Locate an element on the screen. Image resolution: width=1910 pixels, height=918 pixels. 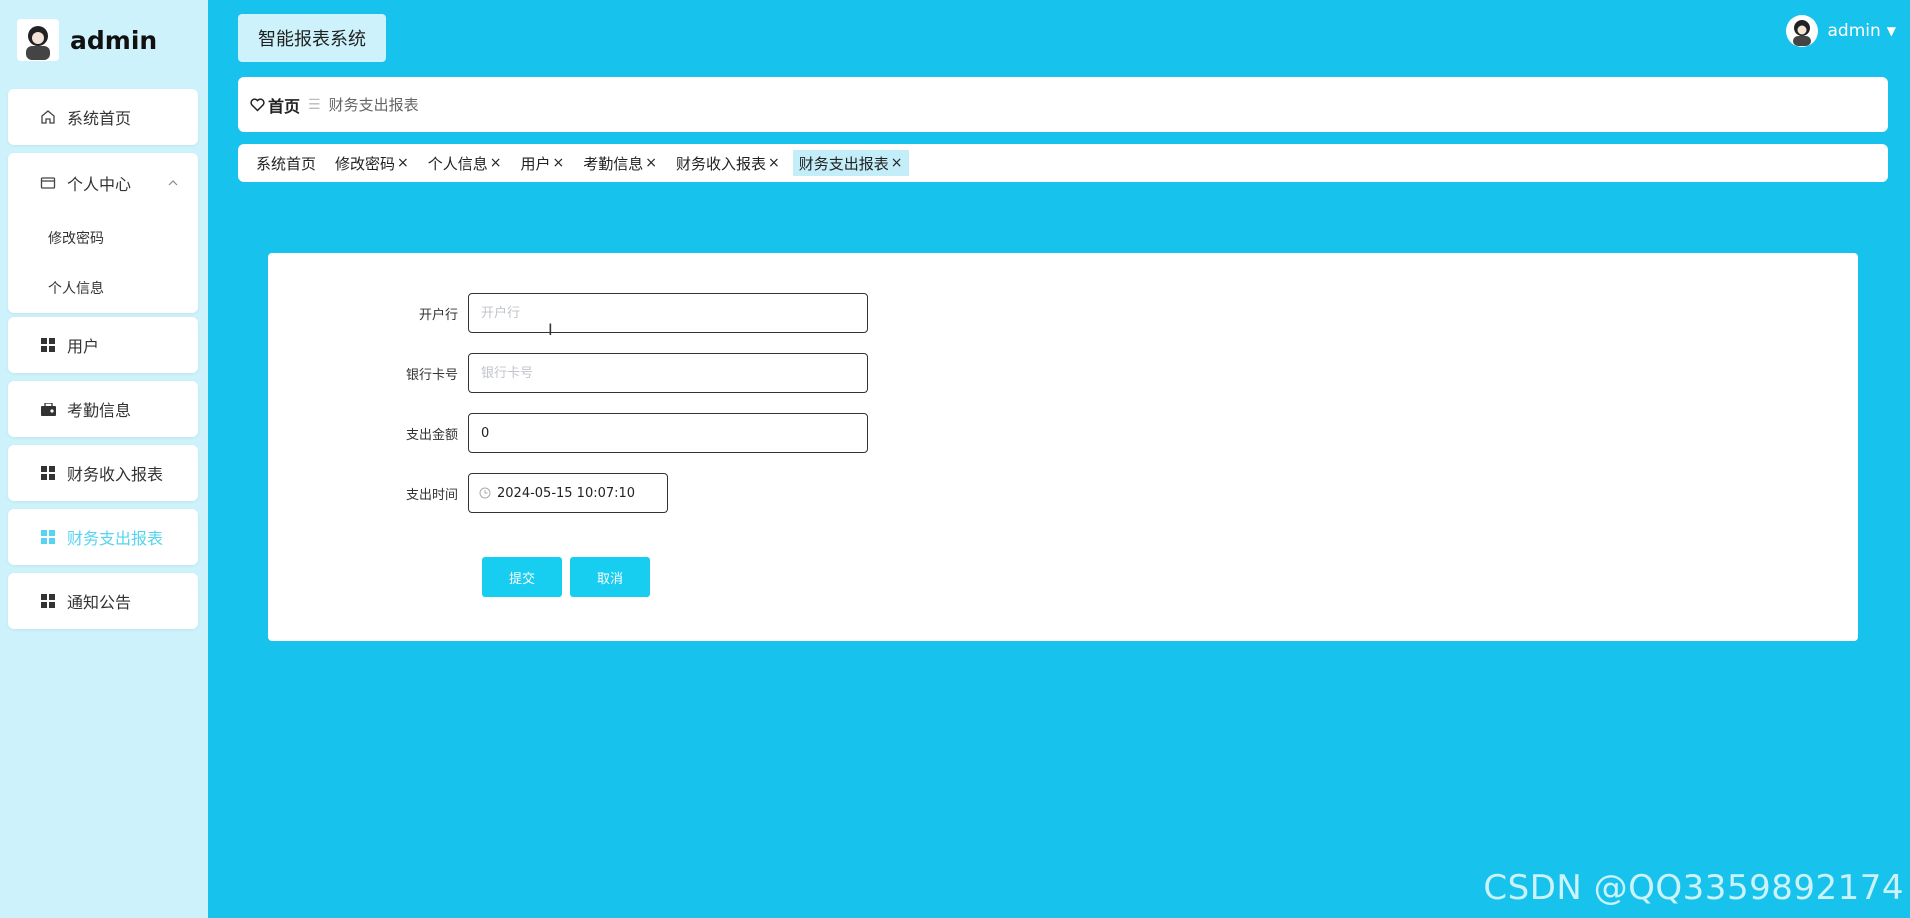
chevron-up-icon is located at coordinates (173, 182).